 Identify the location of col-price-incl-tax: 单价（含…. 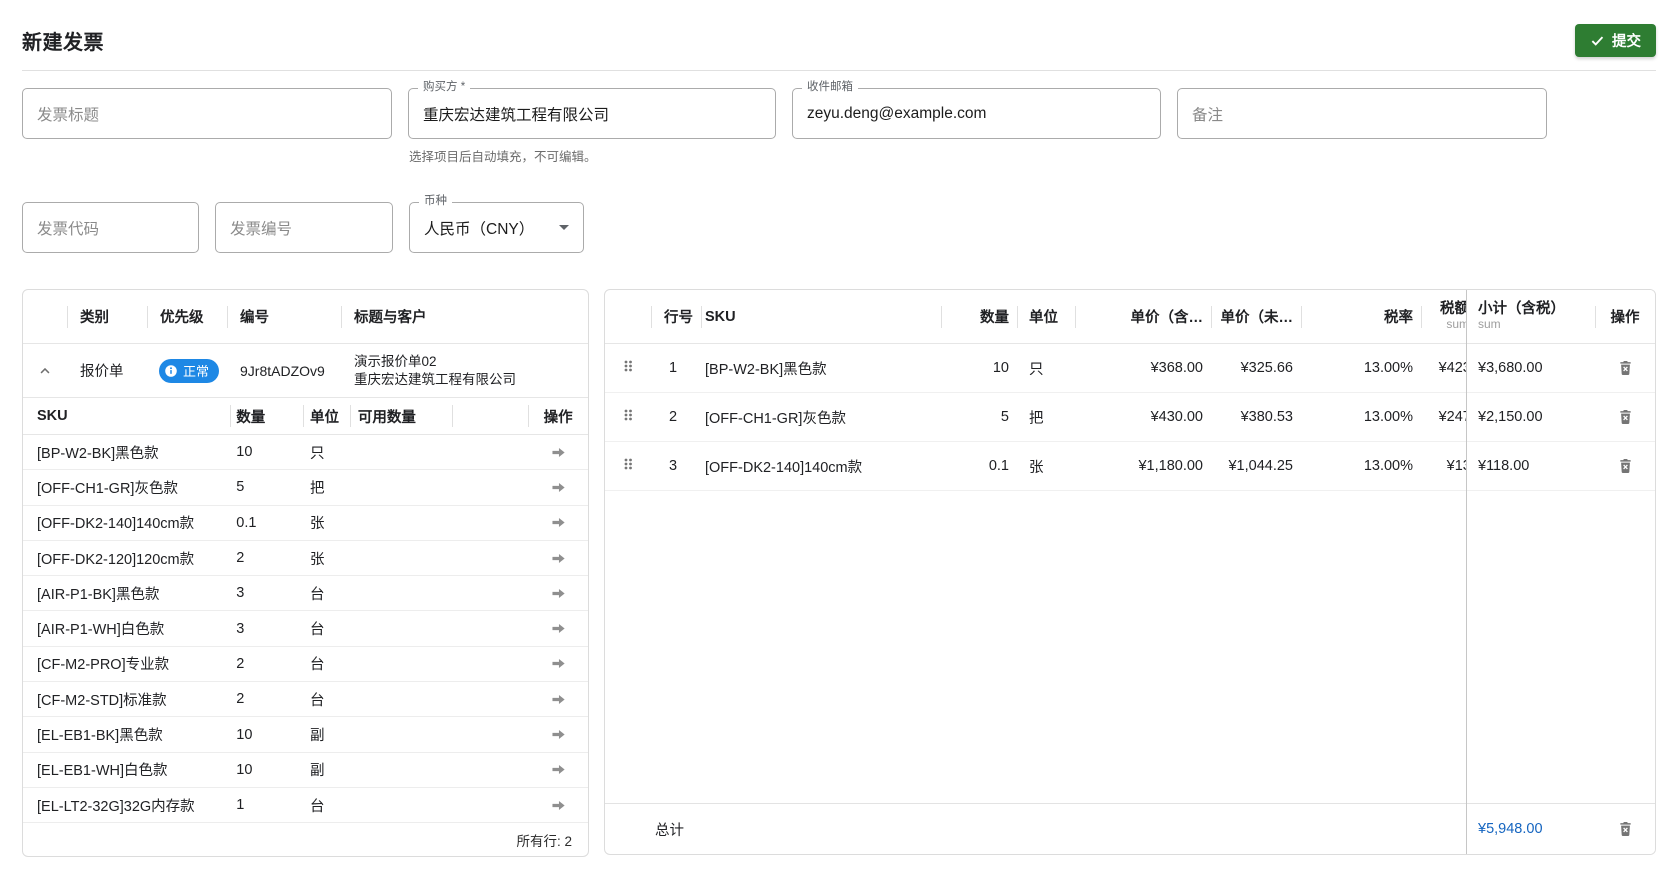
(1143, 316).